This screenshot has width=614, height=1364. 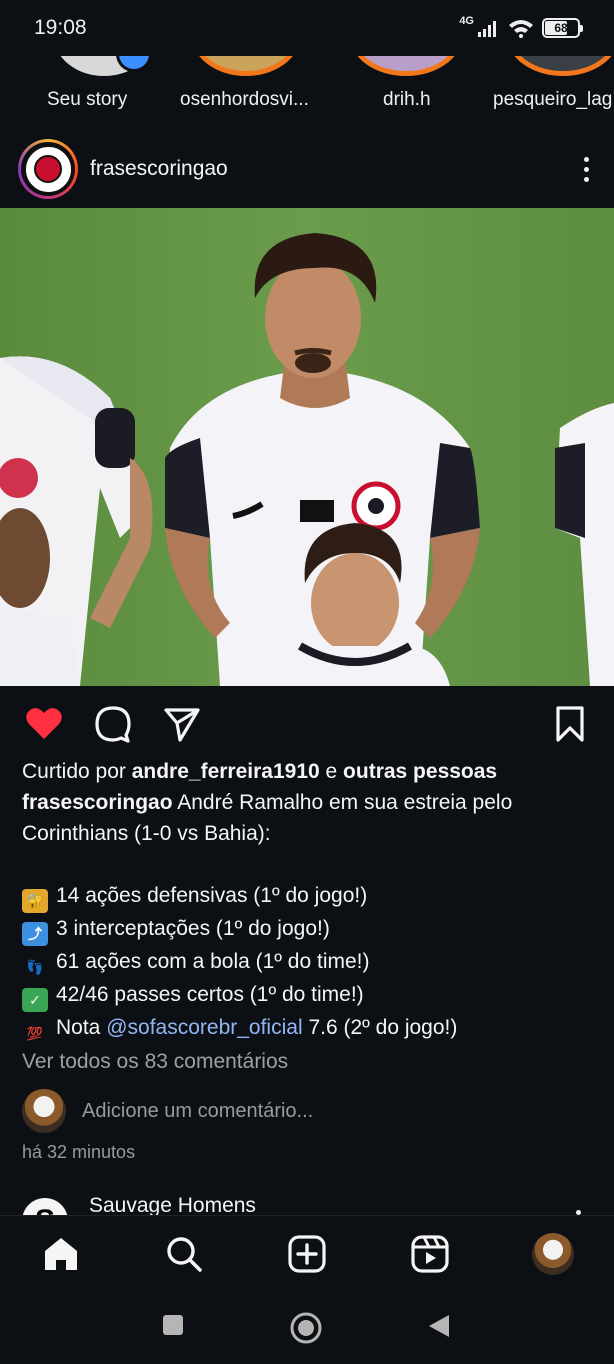 What do you see at coordinates (570, 724) in the screenshot?
I see `save-bookmark-icon` at bounding box center [570, 724].